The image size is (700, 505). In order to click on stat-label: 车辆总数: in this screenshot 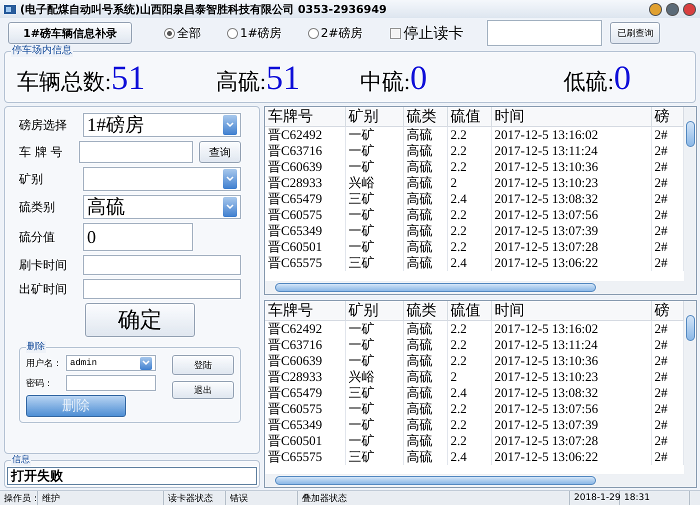, I will do `click(64, 82)`.